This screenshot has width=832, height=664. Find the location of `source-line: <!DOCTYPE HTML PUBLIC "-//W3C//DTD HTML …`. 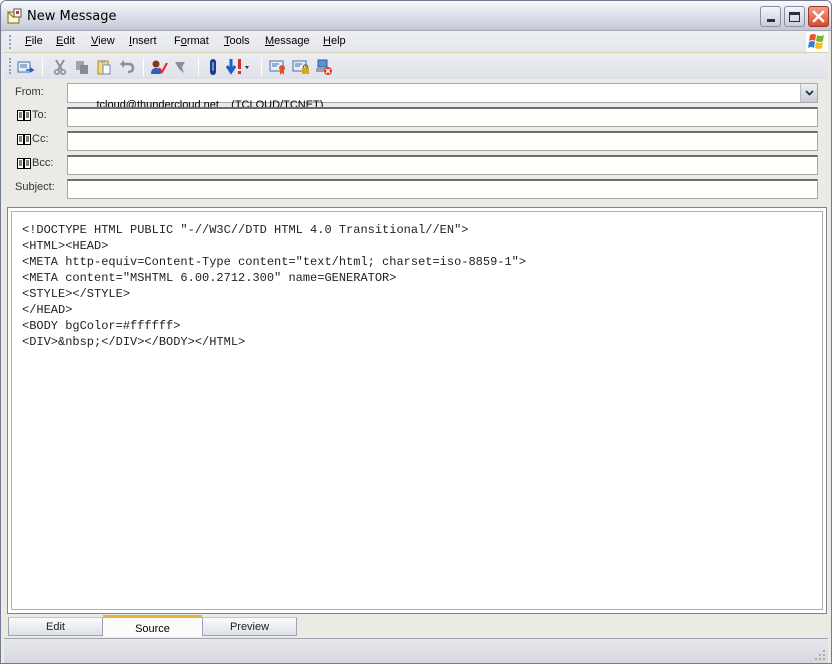

source-line: <!DOCTYPE HTML PUBLIC "-//W3C//DTD HTML … is located at coordinates (245, 230).